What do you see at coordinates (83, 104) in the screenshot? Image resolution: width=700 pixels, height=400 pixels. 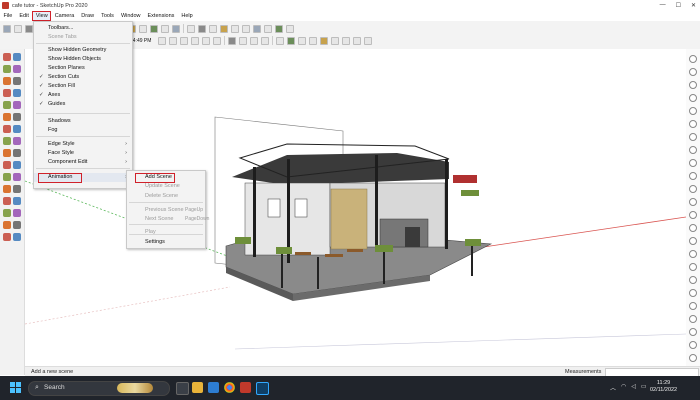 I see `view-menu-item-guides: ✓ Guides` at bounding box center [83, 104].